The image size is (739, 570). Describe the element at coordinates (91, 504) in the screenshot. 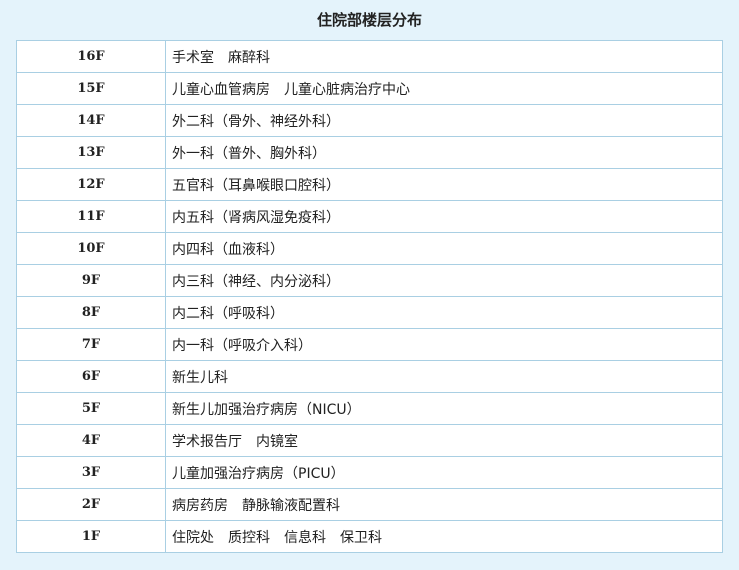

I see `floor-label: 2F` at that location.